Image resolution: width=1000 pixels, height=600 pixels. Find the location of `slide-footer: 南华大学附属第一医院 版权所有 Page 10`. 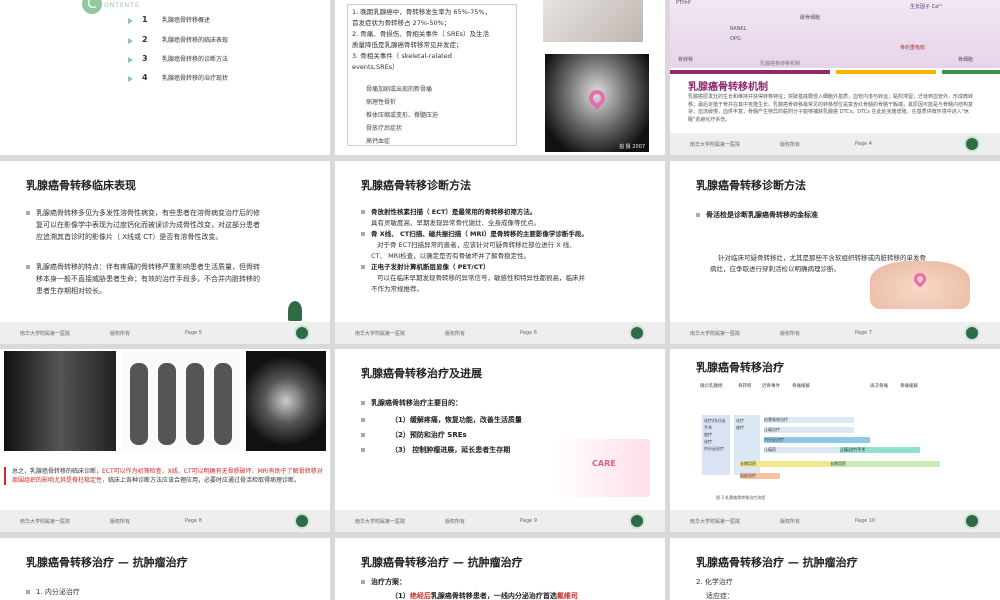

slide-footer: 南华大学附属第一医院 版权所有 Page 10 is located at coordinates (835, 521).